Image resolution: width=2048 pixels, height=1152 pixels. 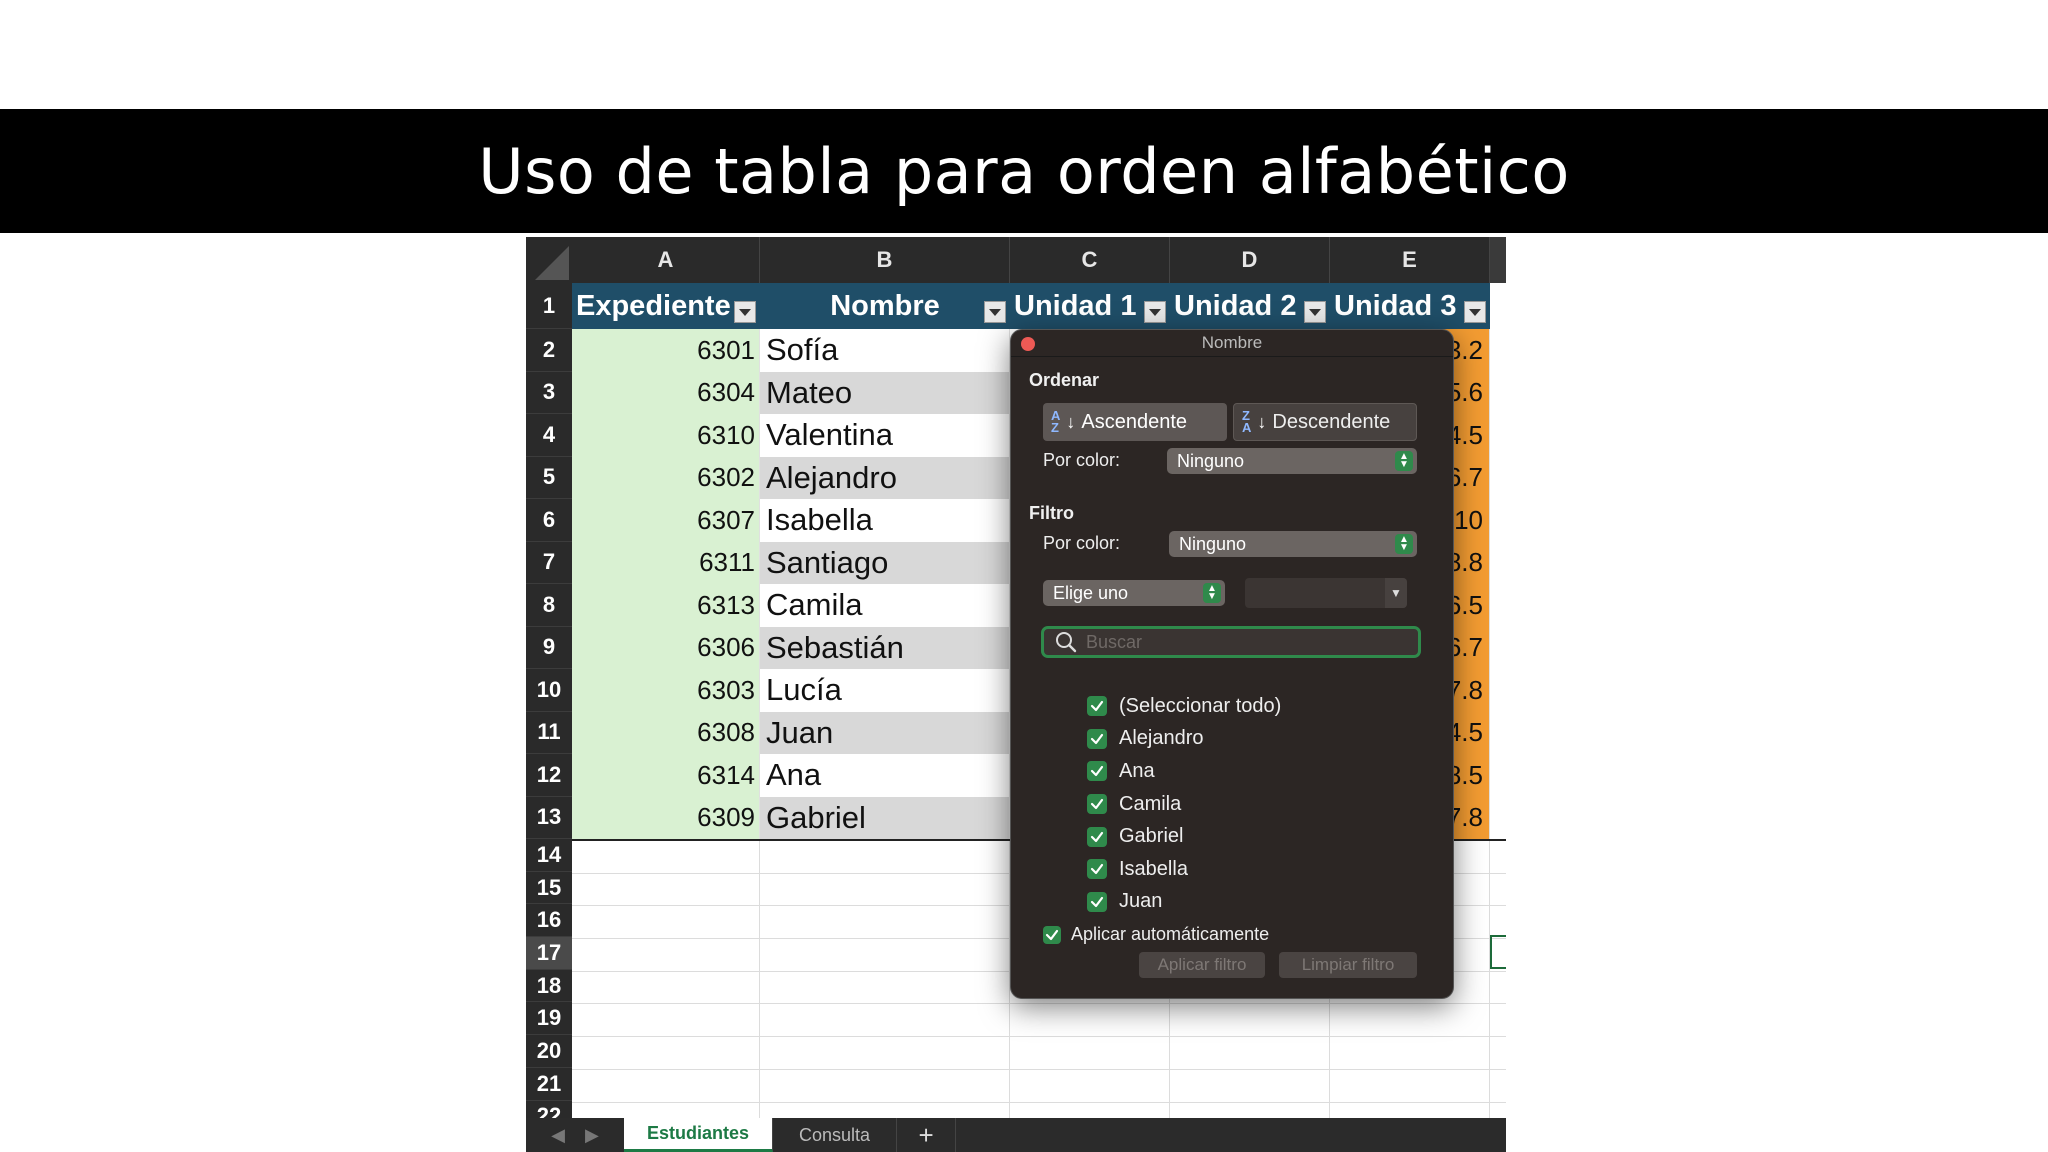 I want to click on filter-list-item: Isabella, so click(x=1184, y=869).